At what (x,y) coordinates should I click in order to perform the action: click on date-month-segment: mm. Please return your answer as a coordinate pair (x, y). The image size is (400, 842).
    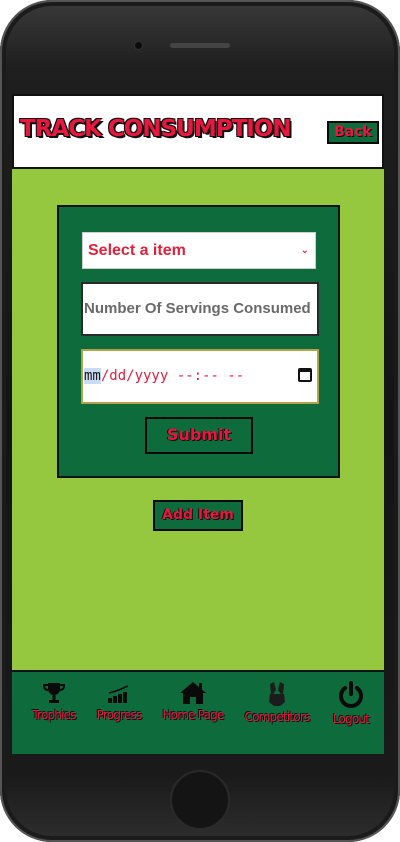
    Looking at the image, I should click on (92, 376).